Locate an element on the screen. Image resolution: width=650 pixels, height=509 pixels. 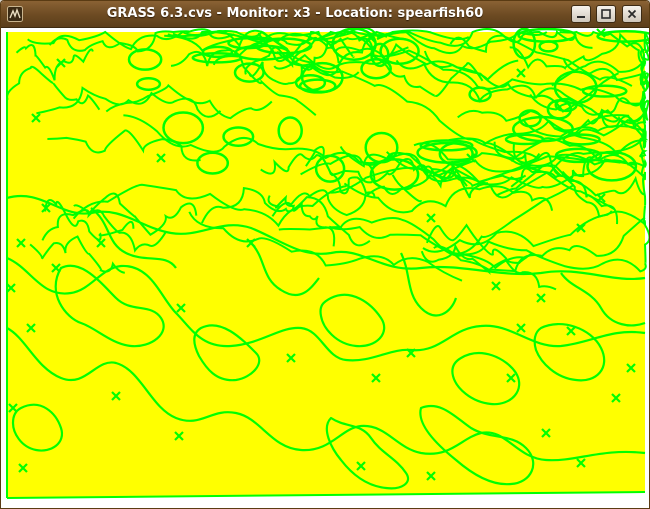
maximize-icon is located at coordinates (606, 14).